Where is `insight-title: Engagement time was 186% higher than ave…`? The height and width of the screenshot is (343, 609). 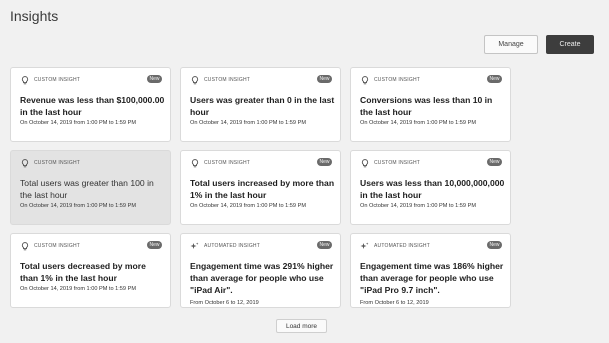 insight-title: Engagement time was 186% higher than ave… is located at coordinates (432, 278).